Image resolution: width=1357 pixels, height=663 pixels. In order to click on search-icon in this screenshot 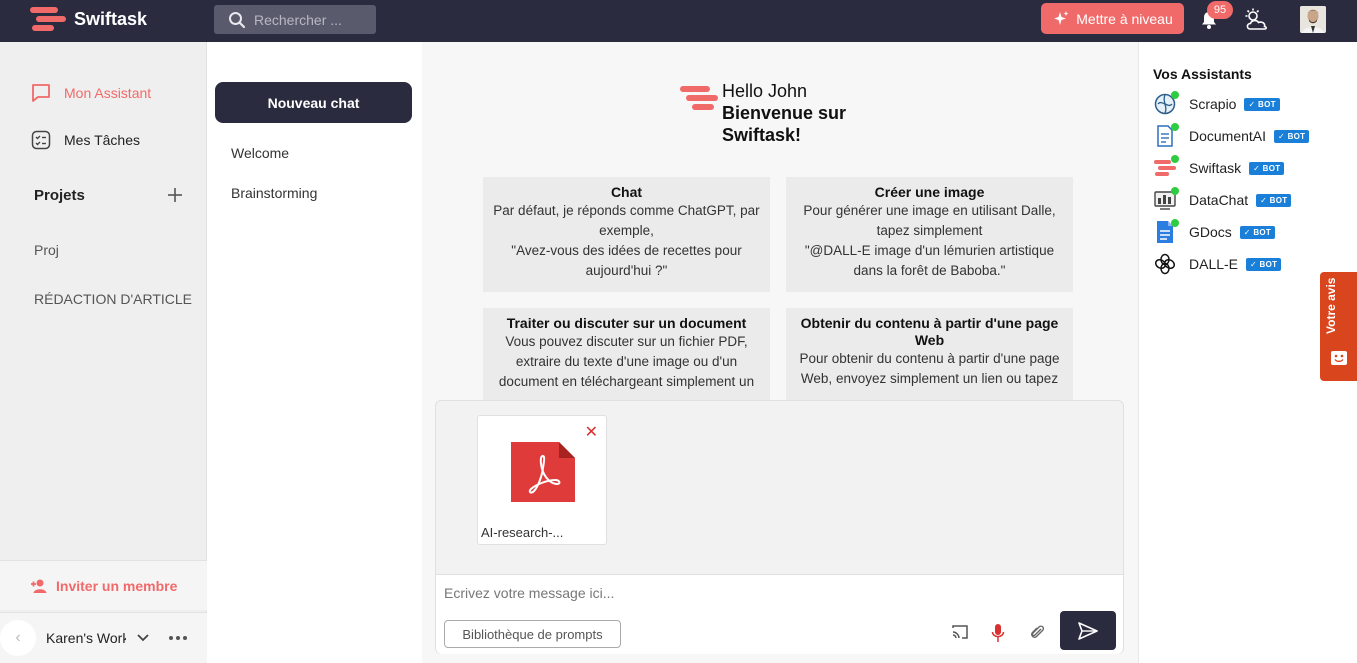, I will do `click(237, 19)`.